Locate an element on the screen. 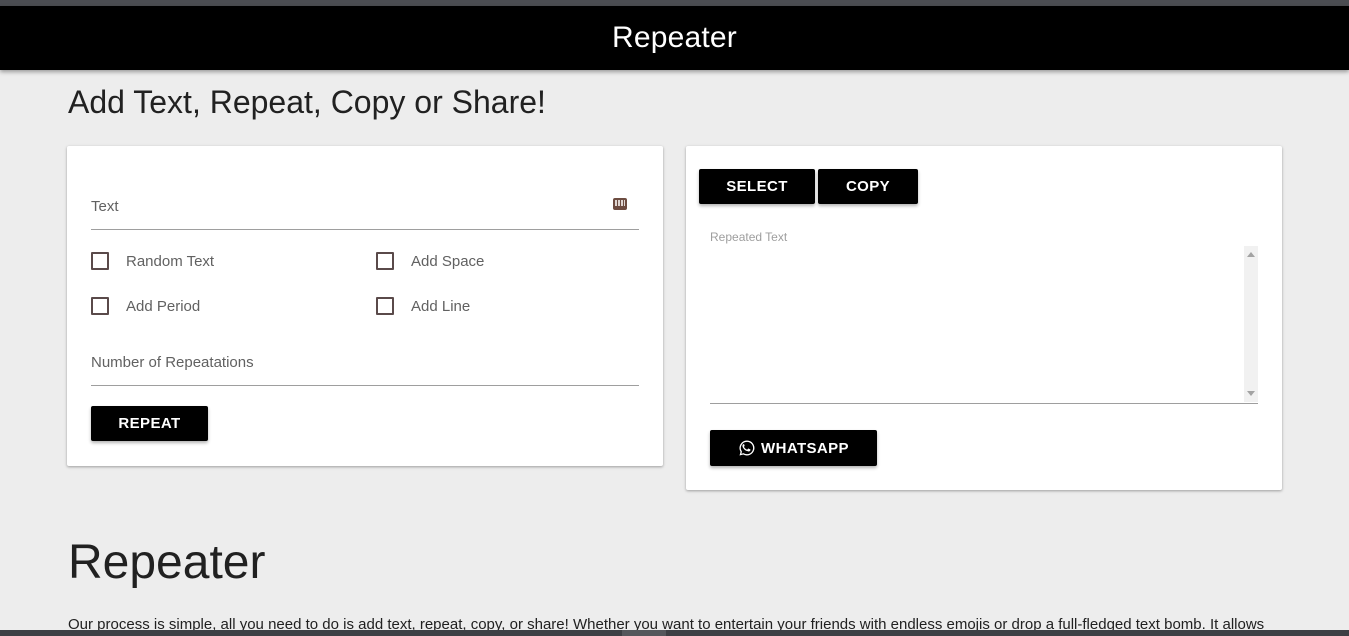 The width and height of the screenshot is (1349, 636). checkbox-random-text: Random Text is located at coordinates (152, 261).